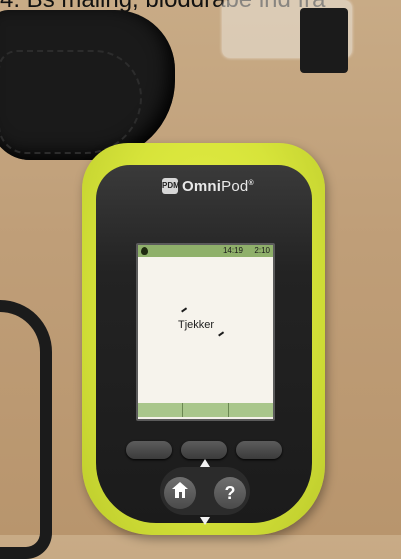 The width and height of the screenshot is (401, 559). What do you see at coordinates (149, 450) in the screenshot?
I see `softkey-left-button` at bounding box center [149, 450].